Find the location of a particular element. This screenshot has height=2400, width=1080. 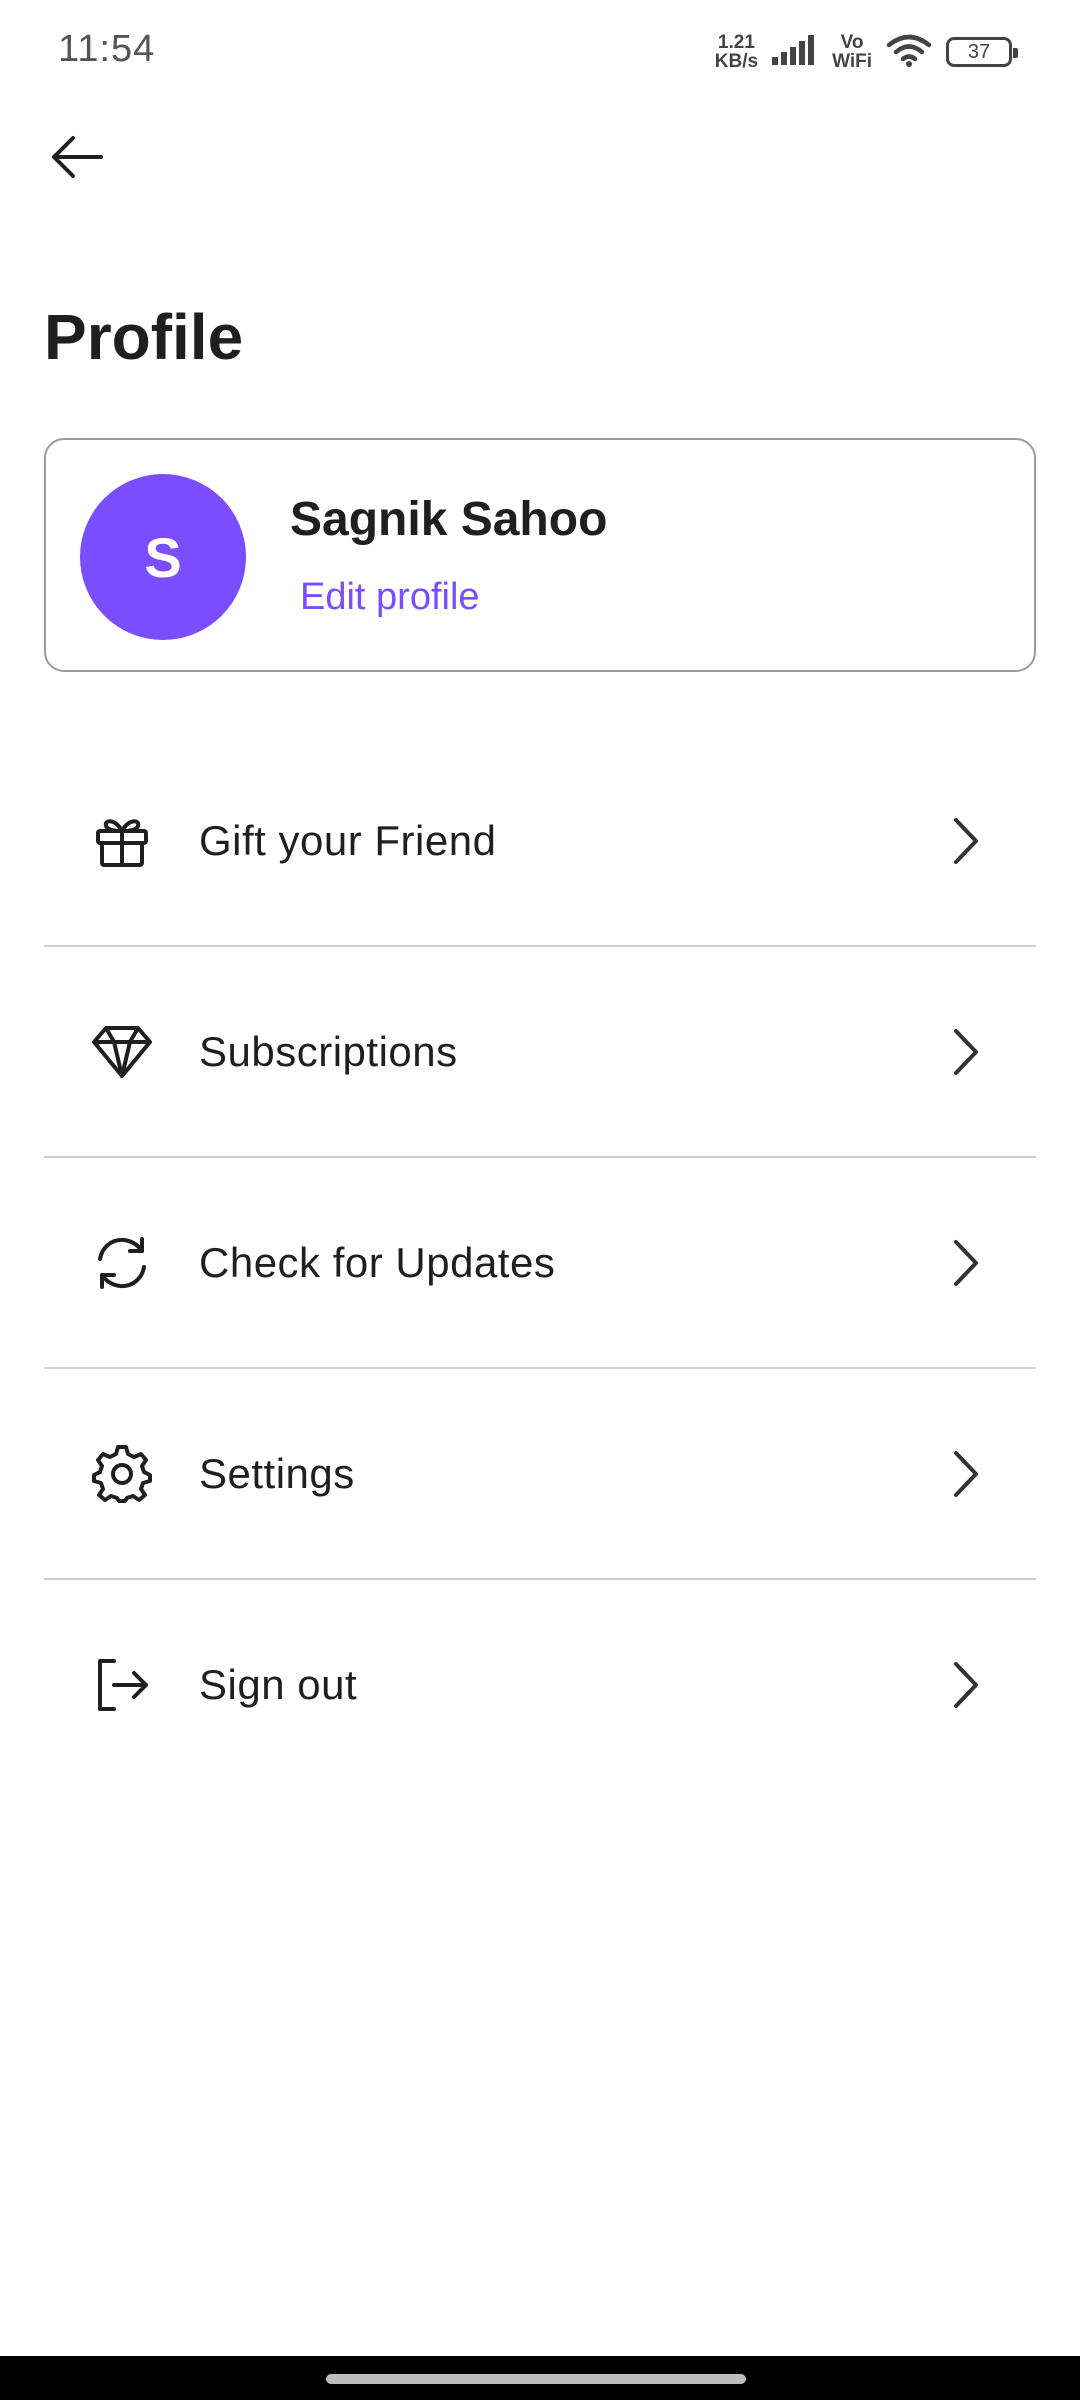

edit-profile-link: Edit profile is located at coordinates (390, 597).